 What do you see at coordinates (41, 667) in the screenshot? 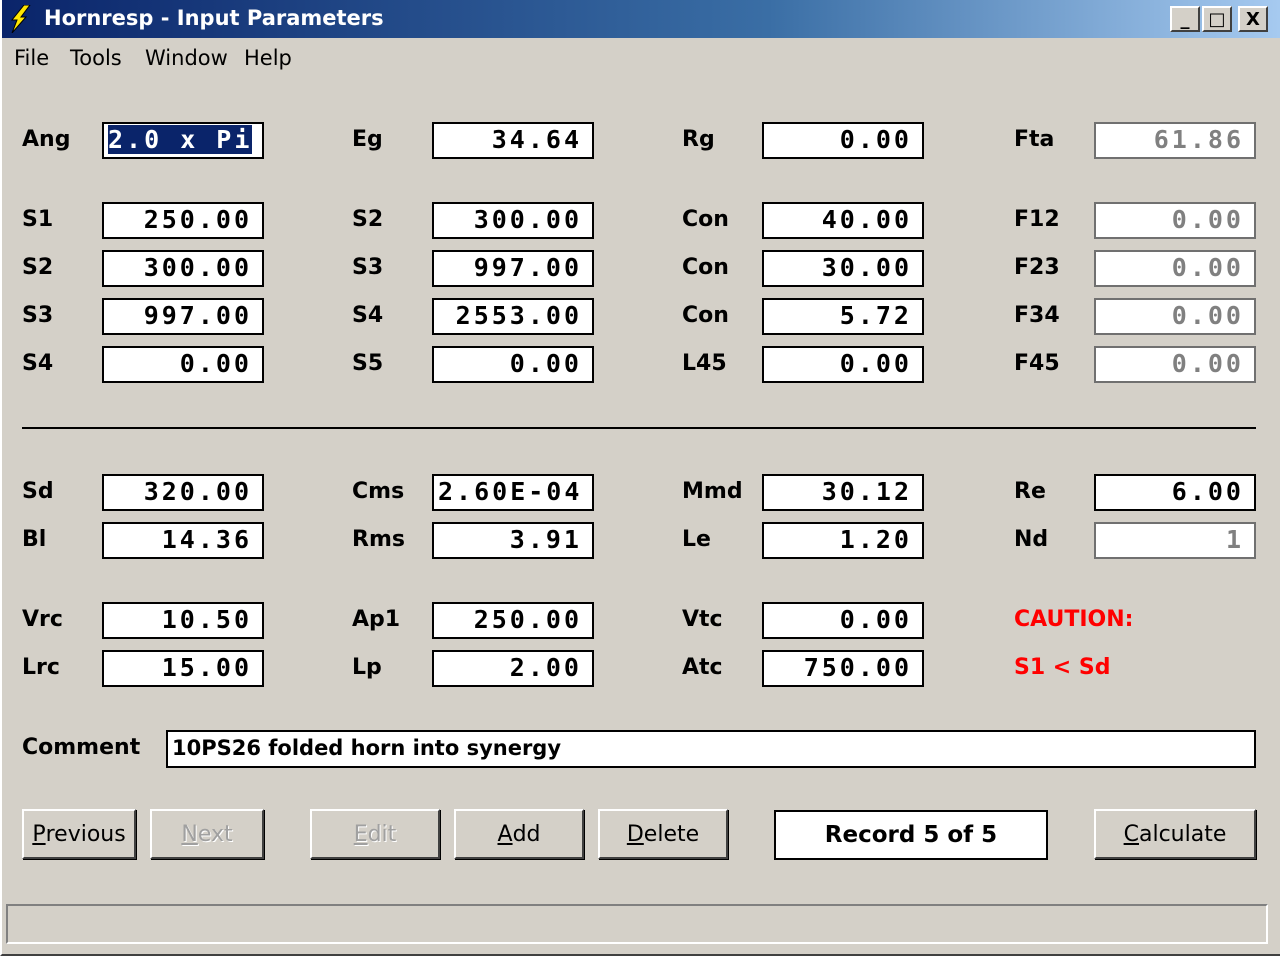
I see `lrc-label: Lrc` at bounding box center [41, 667].